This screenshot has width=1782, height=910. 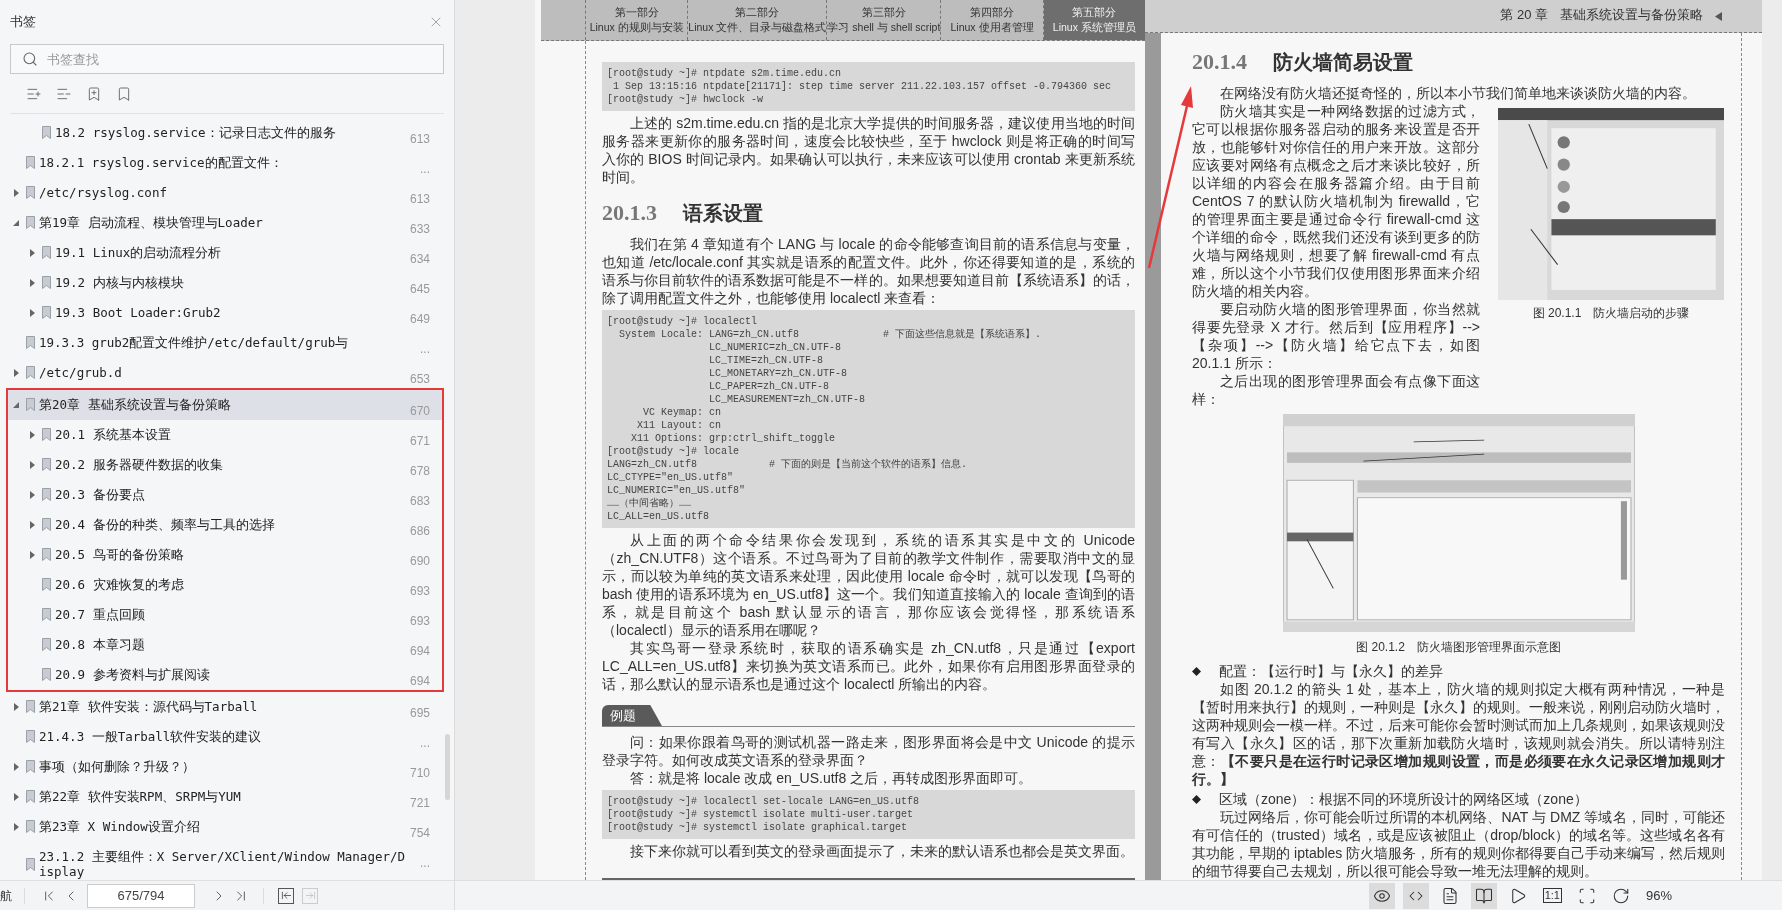 What do you see at coordinates (225, 223) in the screenshot?
I see `bookmark-item: 第19章 启动流程、模块管理与Loader 633` at bounding box center [225, 223].